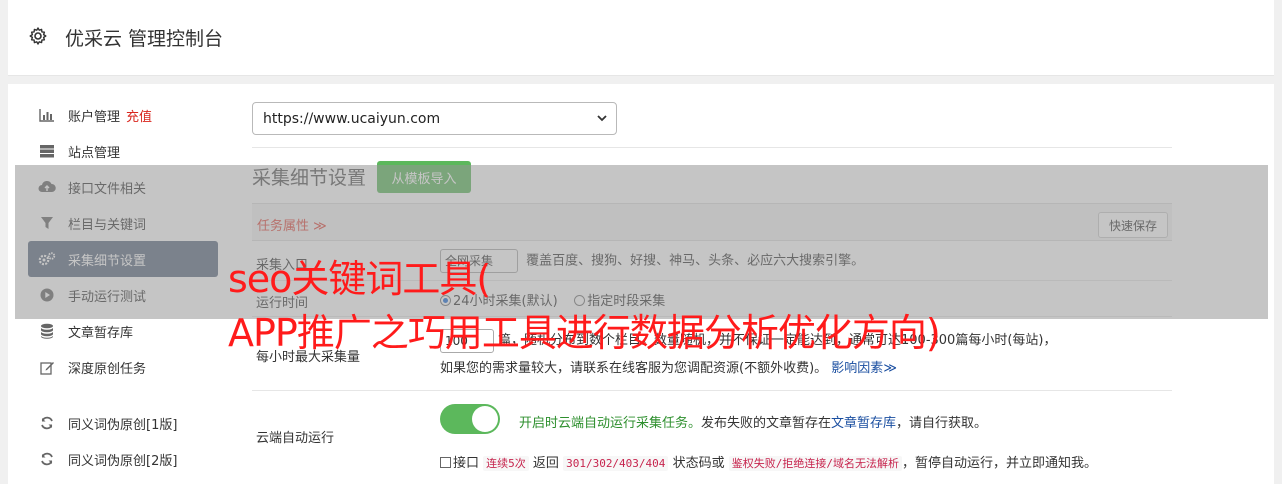 This screenshot has width=1282, height=484. I want to click on play-circle-icon, so click(47, 295).